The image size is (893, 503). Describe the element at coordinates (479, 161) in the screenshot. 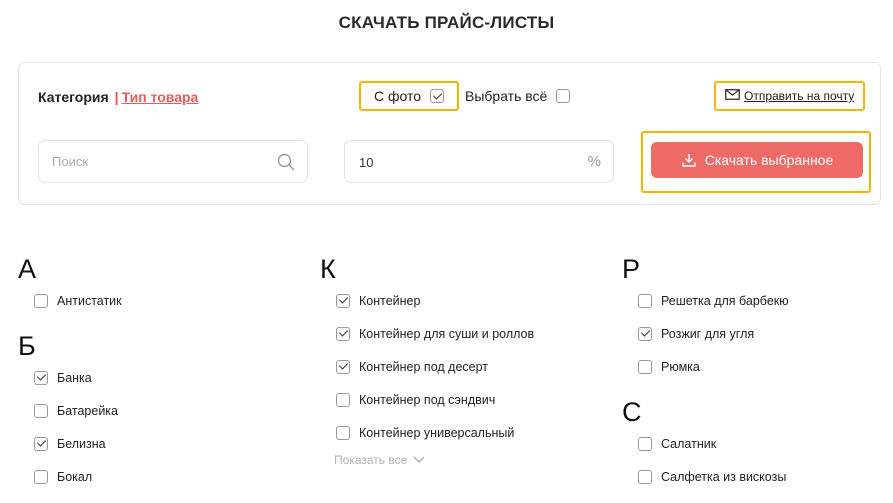

I see `markup-field: 10 %` at that location.